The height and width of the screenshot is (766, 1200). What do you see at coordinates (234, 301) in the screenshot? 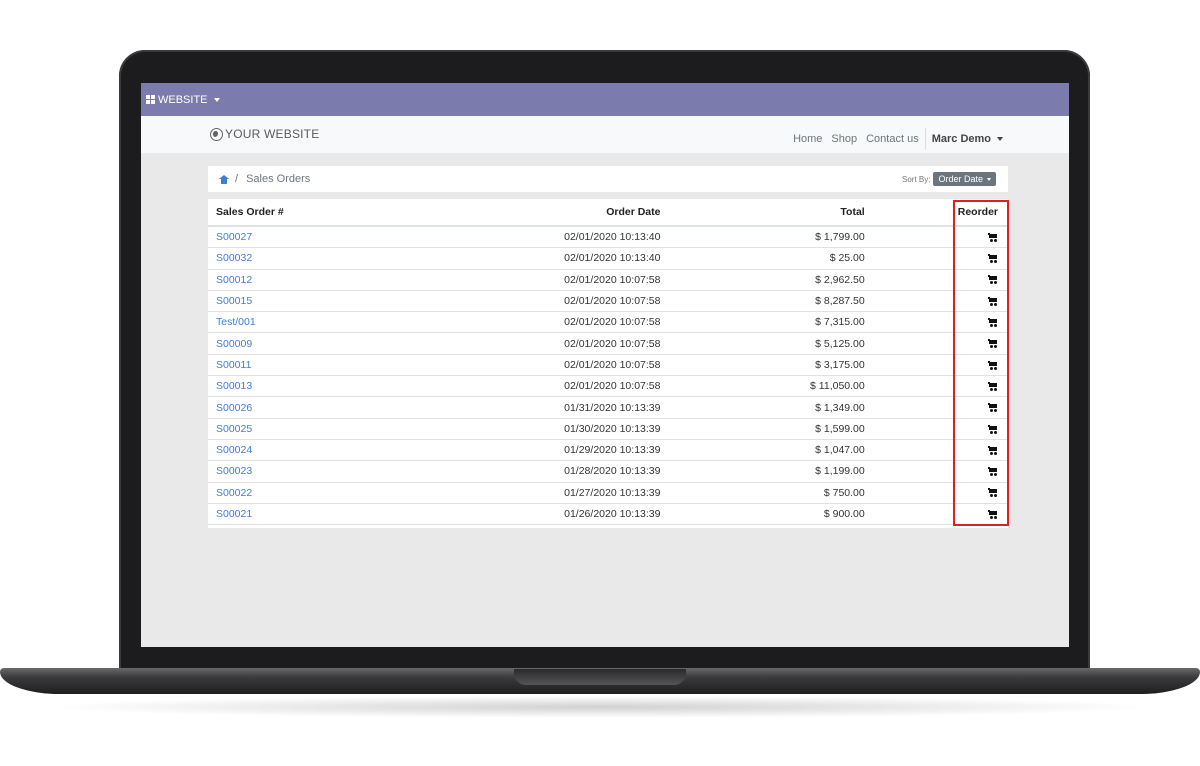
I see `order-link: S00015` at bounding box center [234, 301].